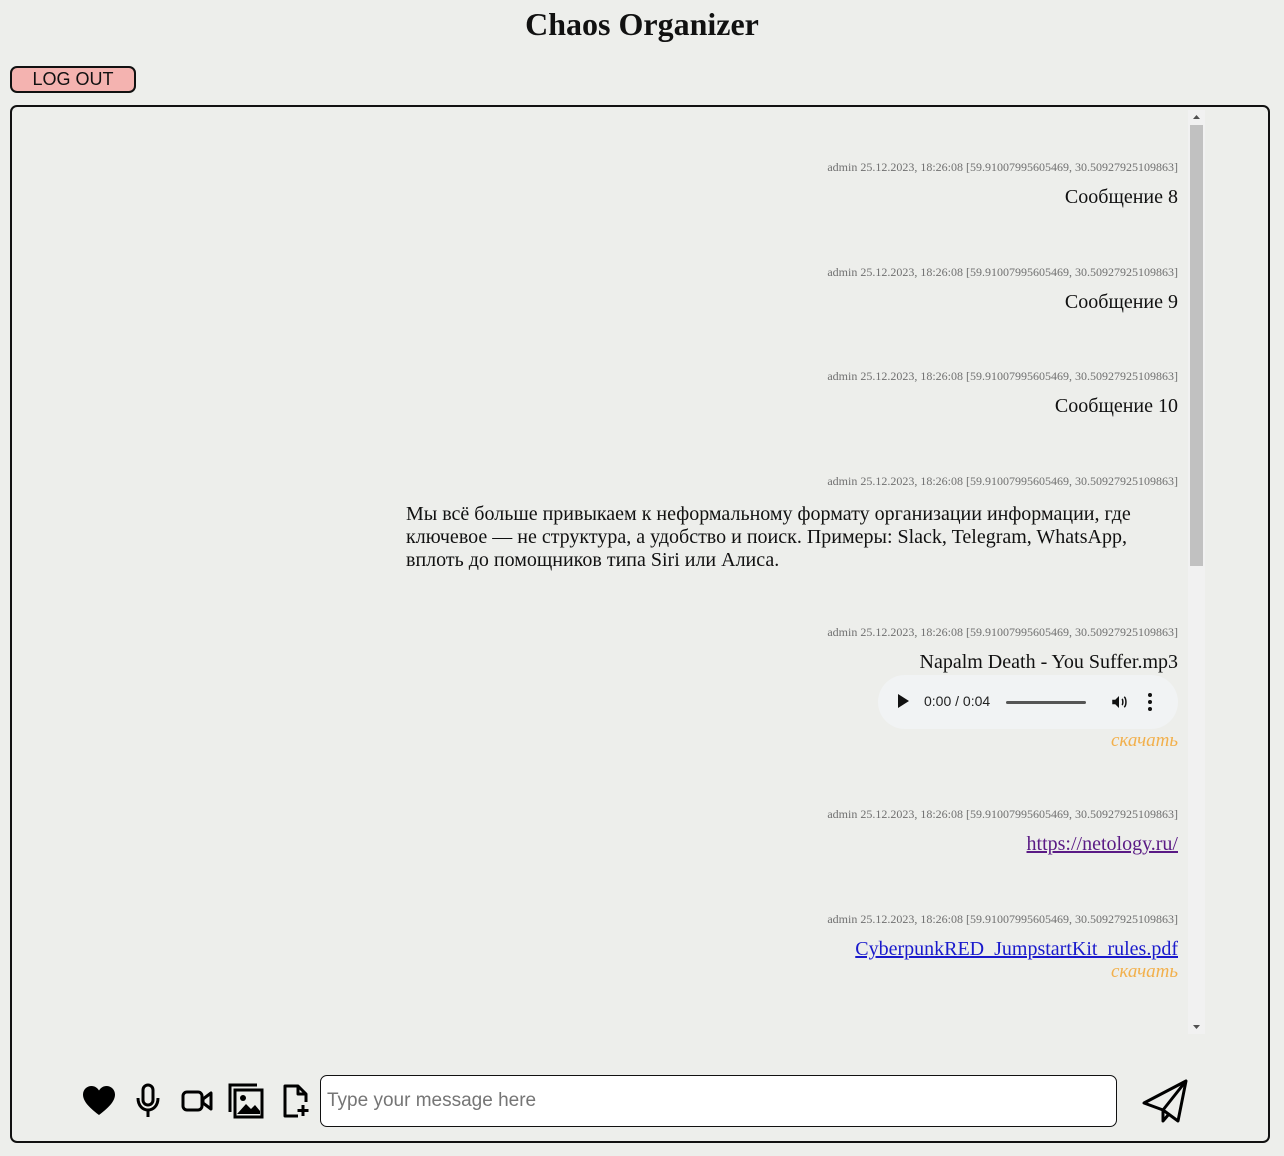  What do you see at coordinates (903, 701) in the screenshot?
I see `play-icon` at bounding box center [903, 701].